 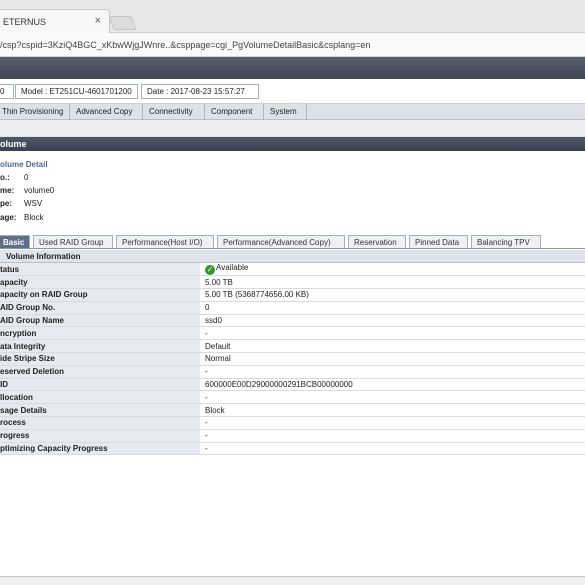 What do you see at coordinates (392, 359) in the screenshot?
I see `row-value: Normal` at bounding box center [392, 359].